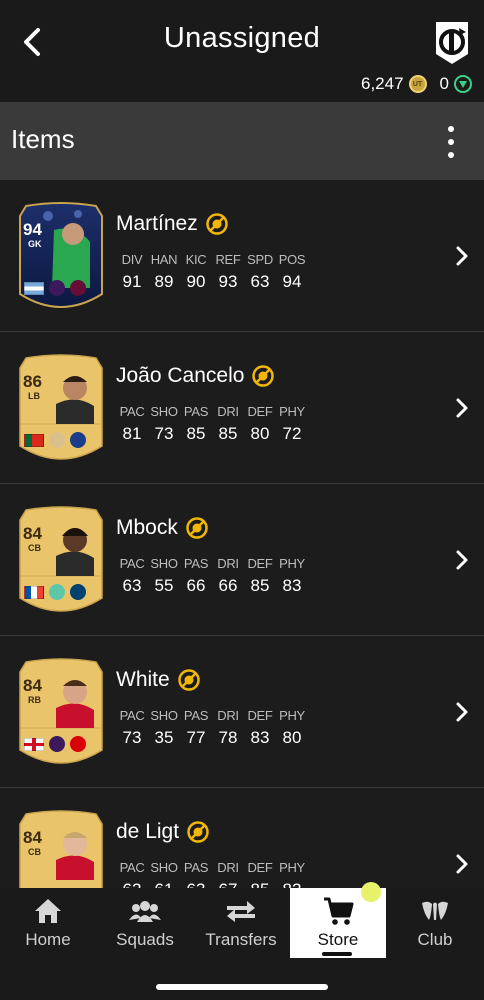 Image resolution: width=484 pixels, height=1000 pixels. Describe the element at coordinates (241, 911) in the screenshot. I see `transfers-icon` at that location.